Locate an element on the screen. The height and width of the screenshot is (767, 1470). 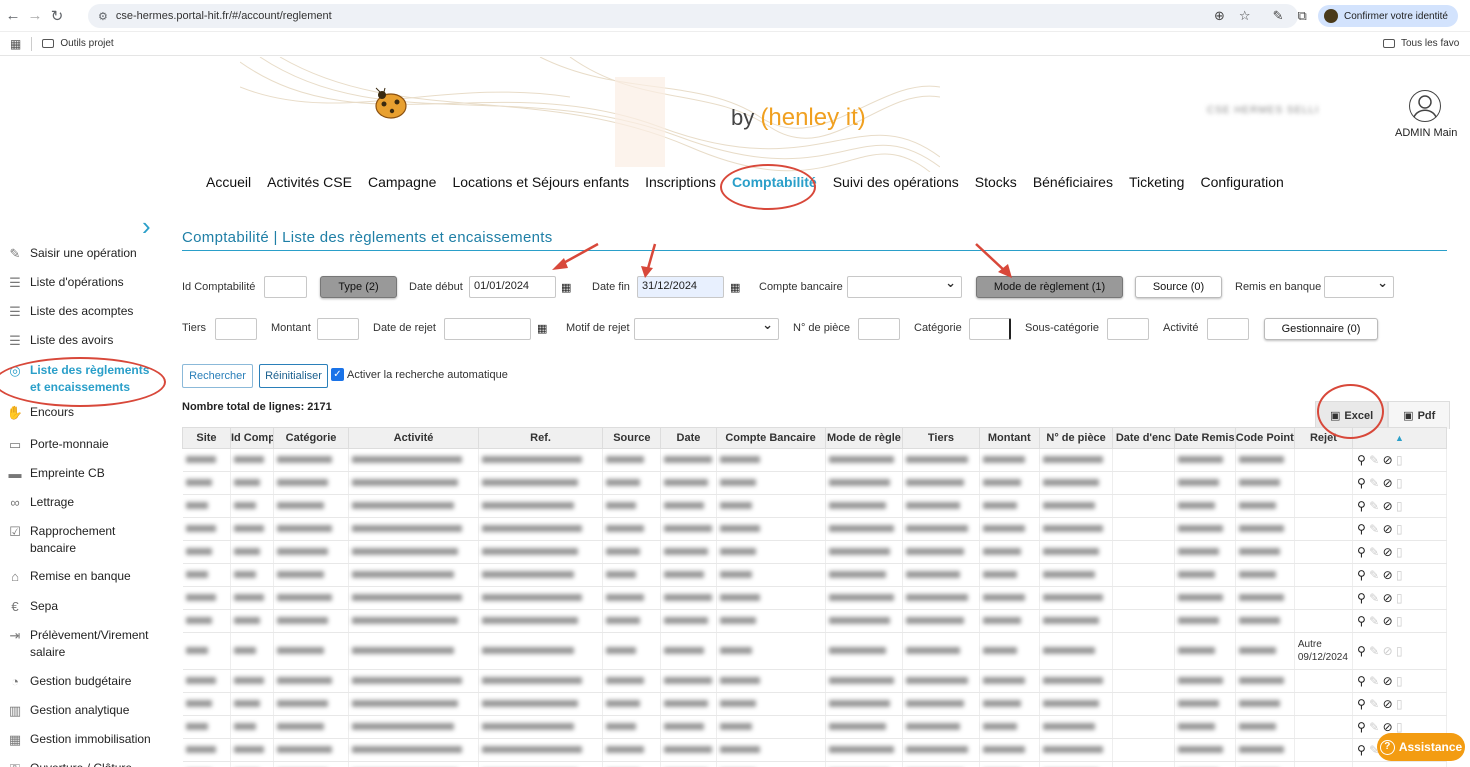
puzzle-icon: ⧉ is located at coordinates (1301, 16).